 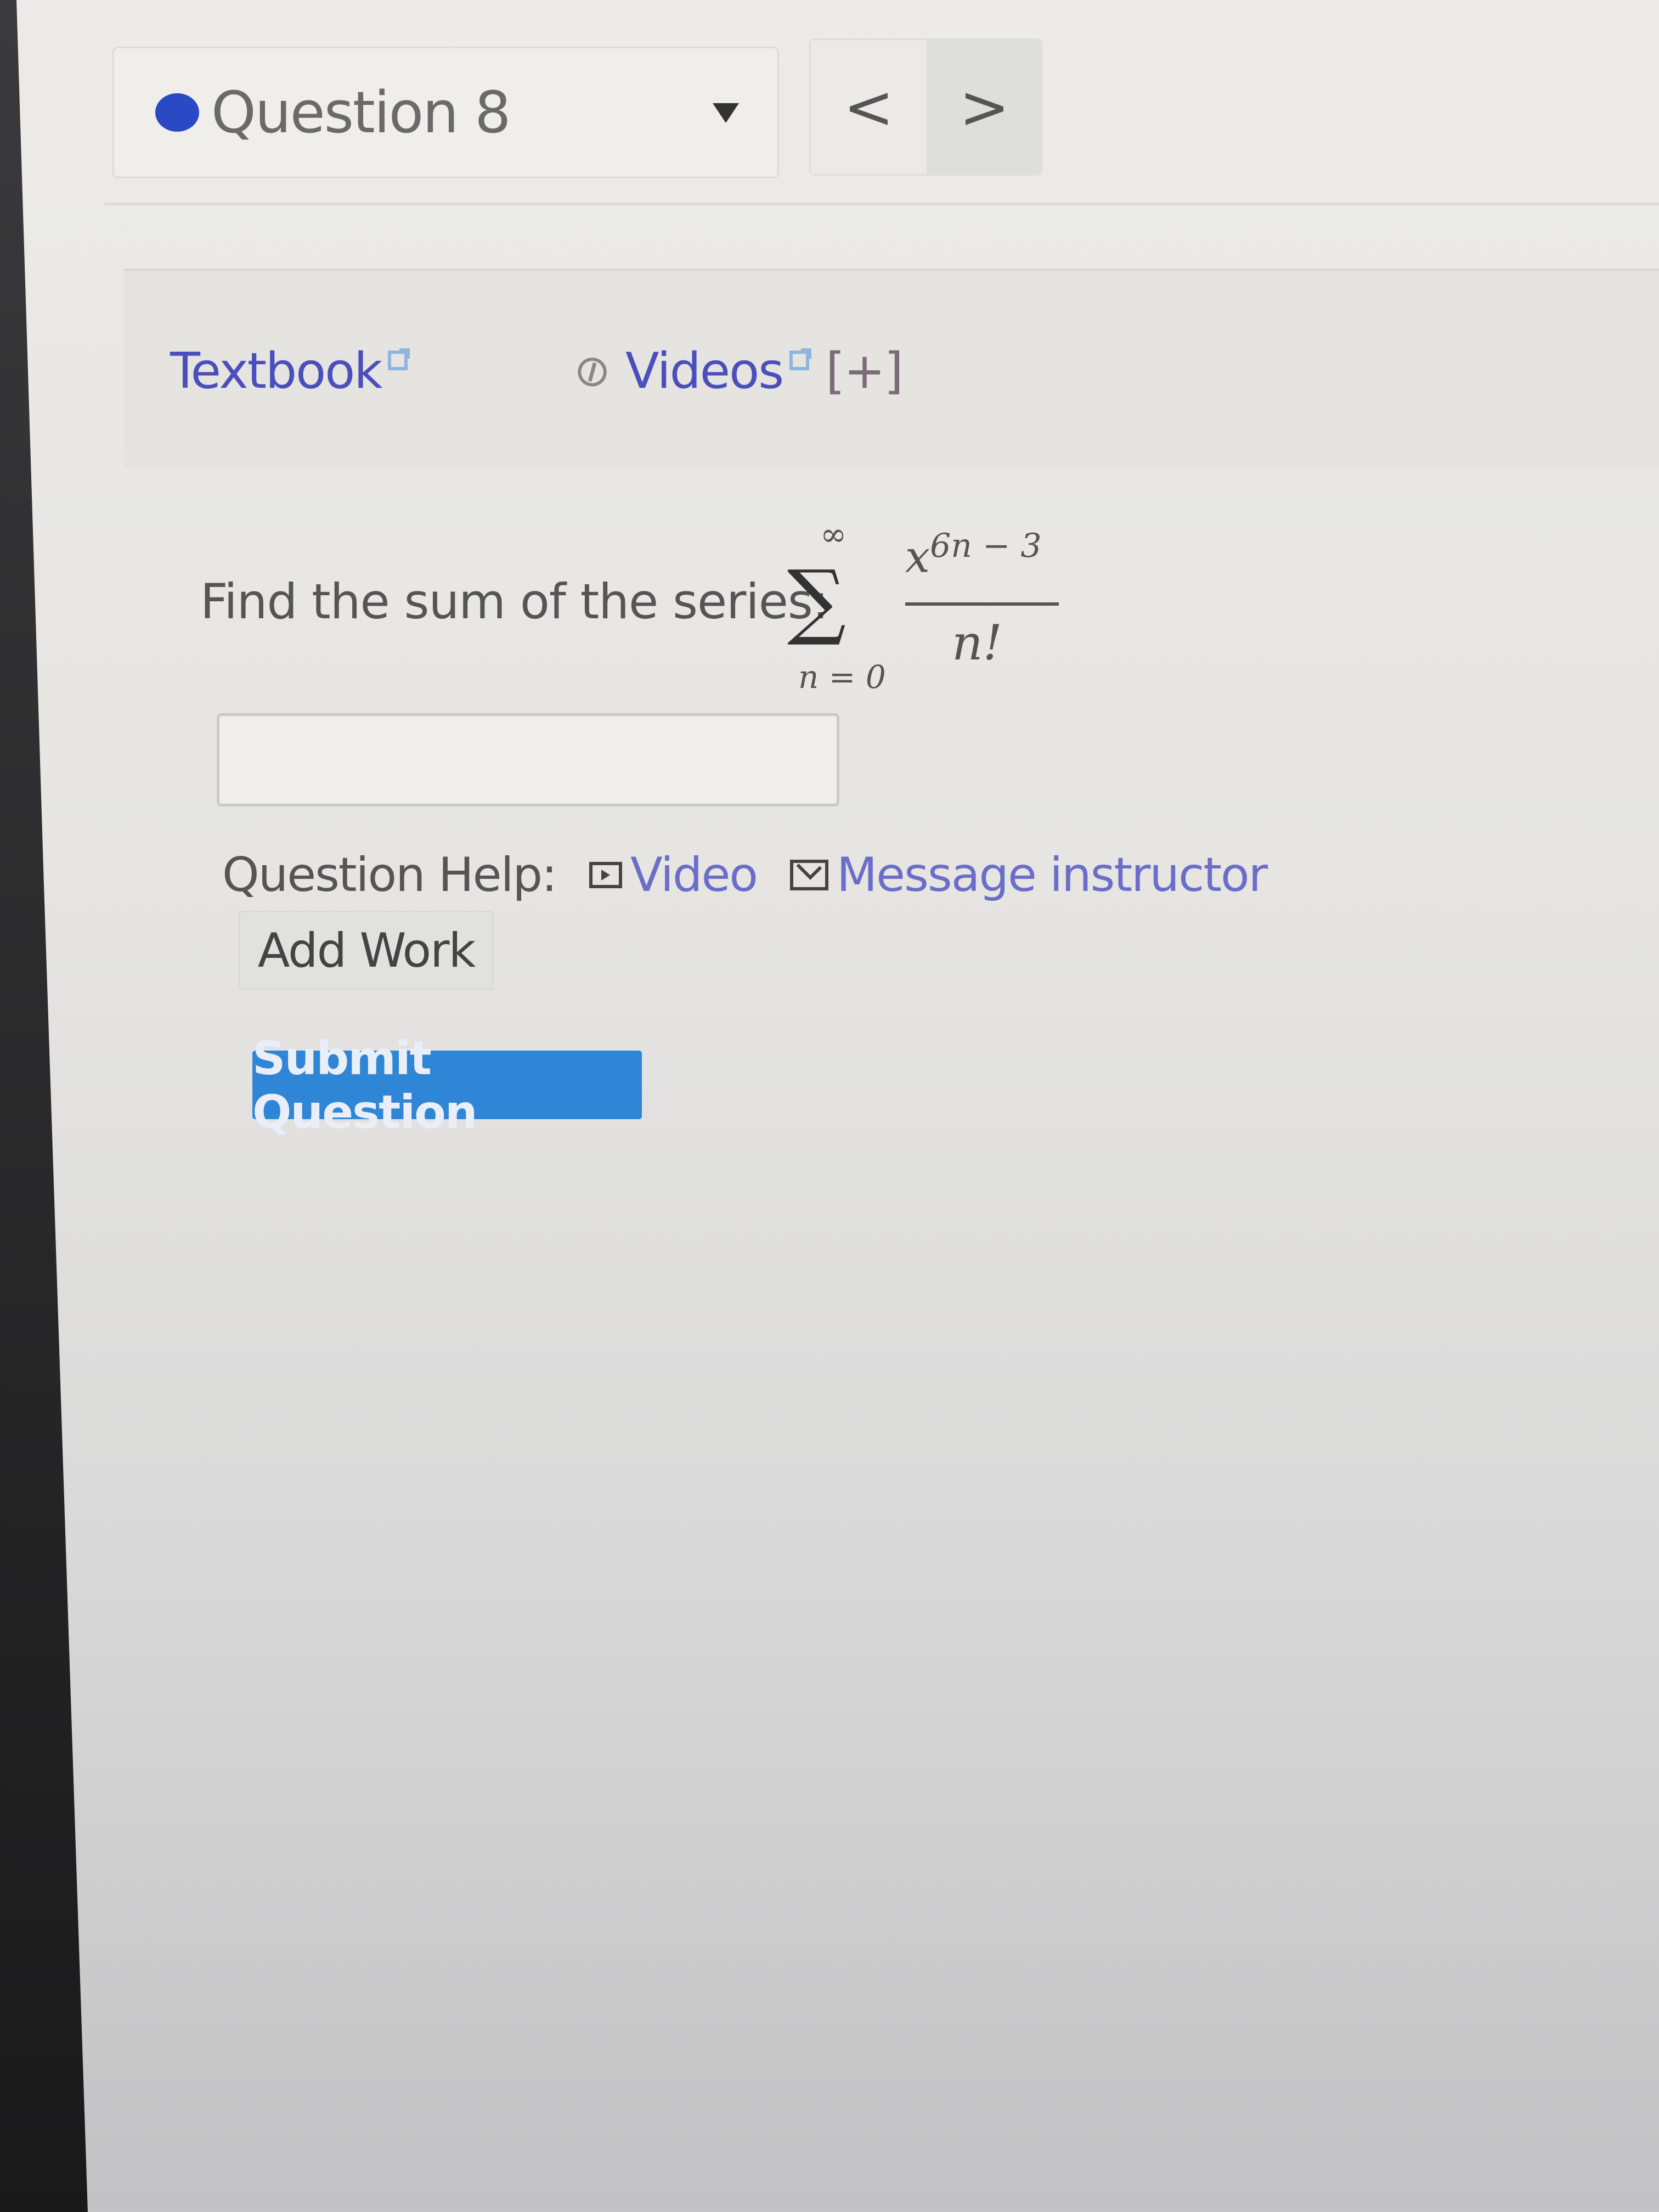 What do you see at coordinates (986, 546) in the screenshot?
I see `numerator-exponent: 6n − 3` at bounding box center [986, 546].